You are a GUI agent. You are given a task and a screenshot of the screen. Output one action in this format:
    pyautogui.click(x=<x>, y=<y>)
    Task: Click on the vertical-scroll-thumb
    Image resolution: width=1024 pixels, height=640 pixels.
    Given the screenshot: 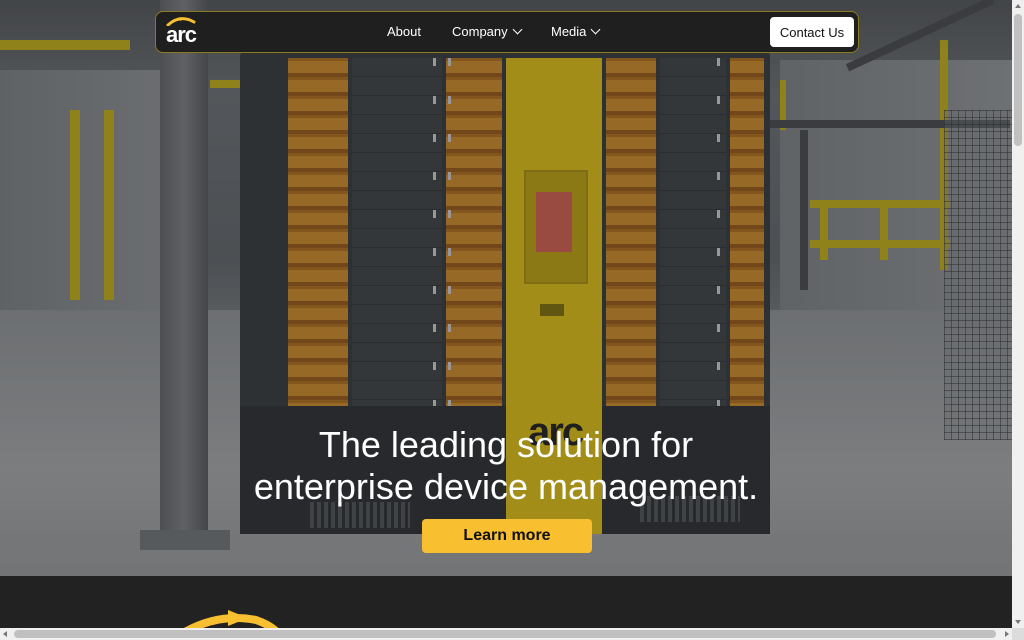 What is the action you would take?
    pyautogui.click(x=1018, y=80)
    